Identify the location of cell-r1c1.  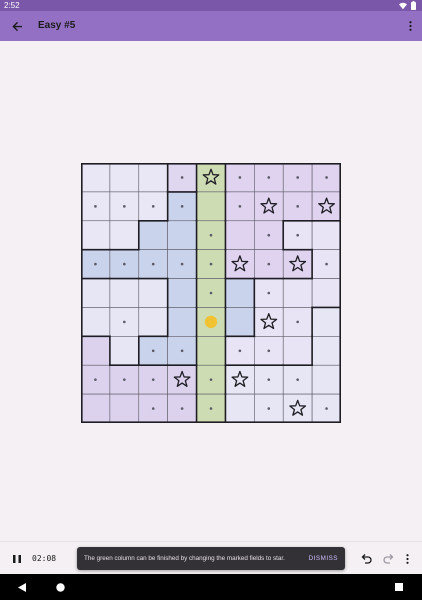
(96, 178).